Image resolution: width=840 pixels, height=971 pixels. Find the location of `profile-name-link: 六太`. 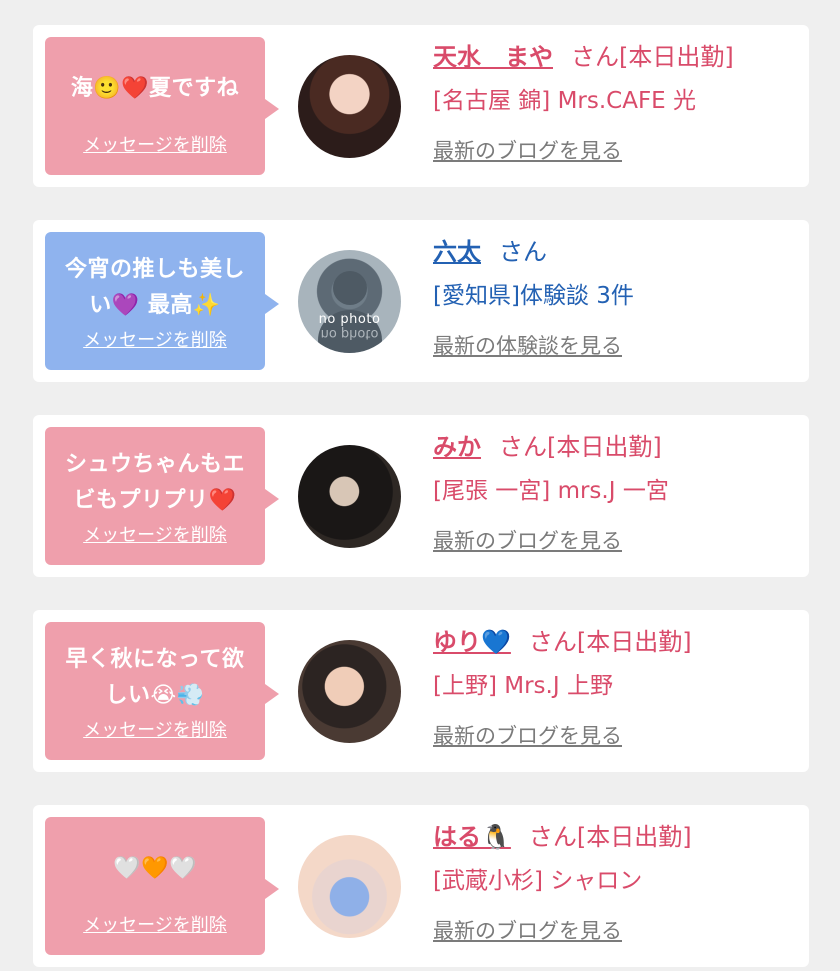

profile-name-link: 六太 is located at coordinates (457, 252).